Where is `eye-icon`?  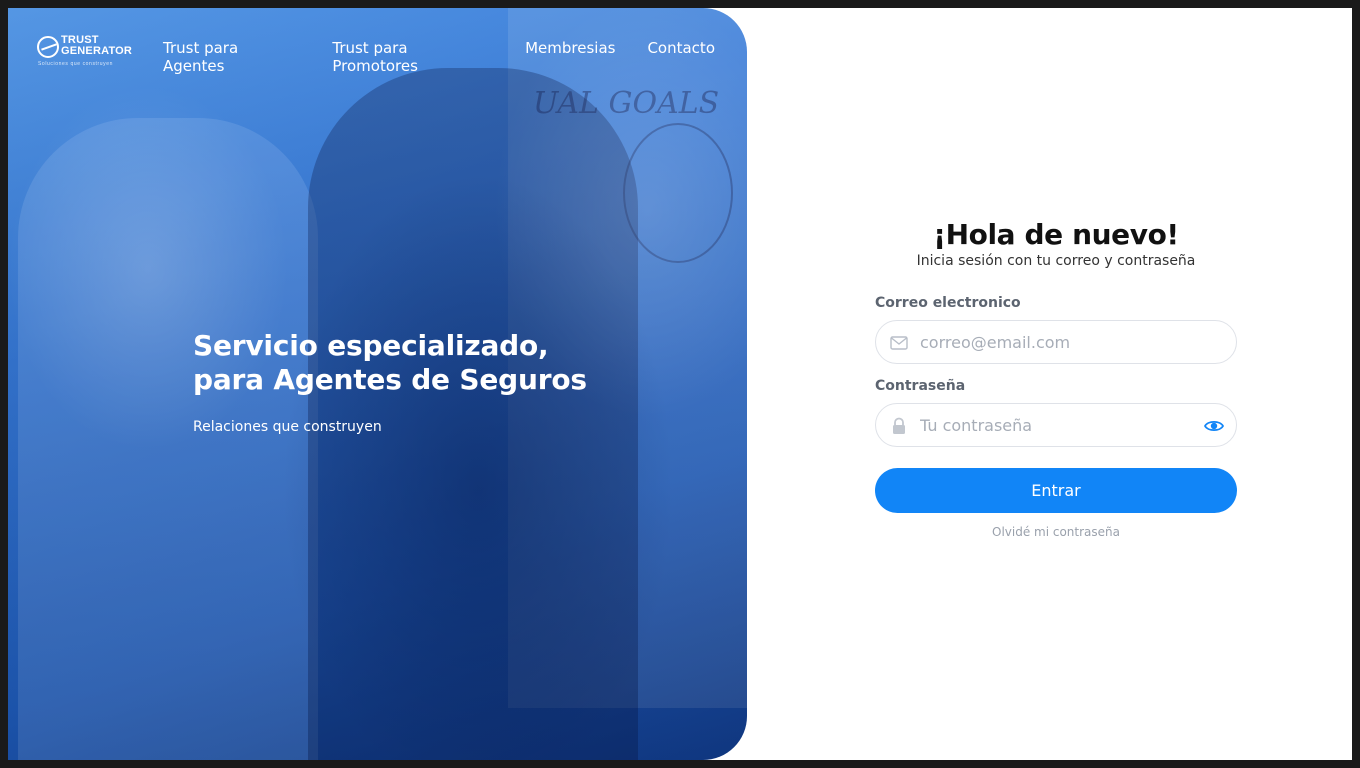 eye-icon is located at coordinates (1214, 426).